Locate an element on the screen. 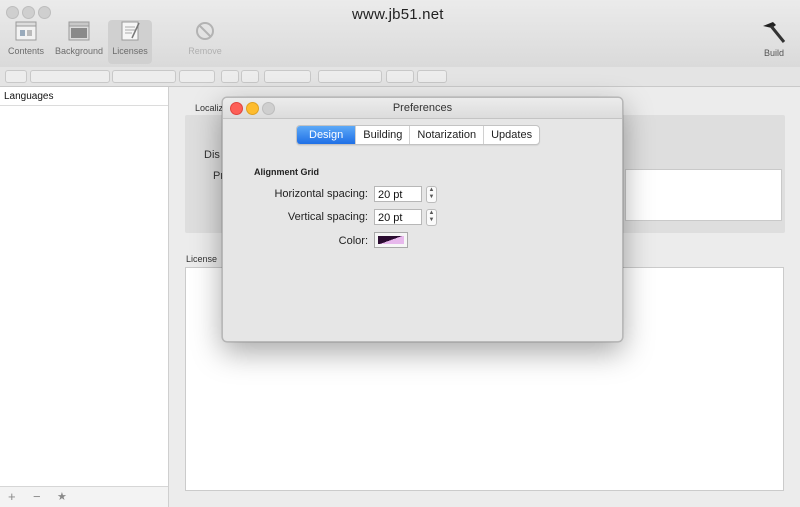 The width and height of the screenshot is (800, 507). localization-label: Localiz is located at coordinates (209, 108).